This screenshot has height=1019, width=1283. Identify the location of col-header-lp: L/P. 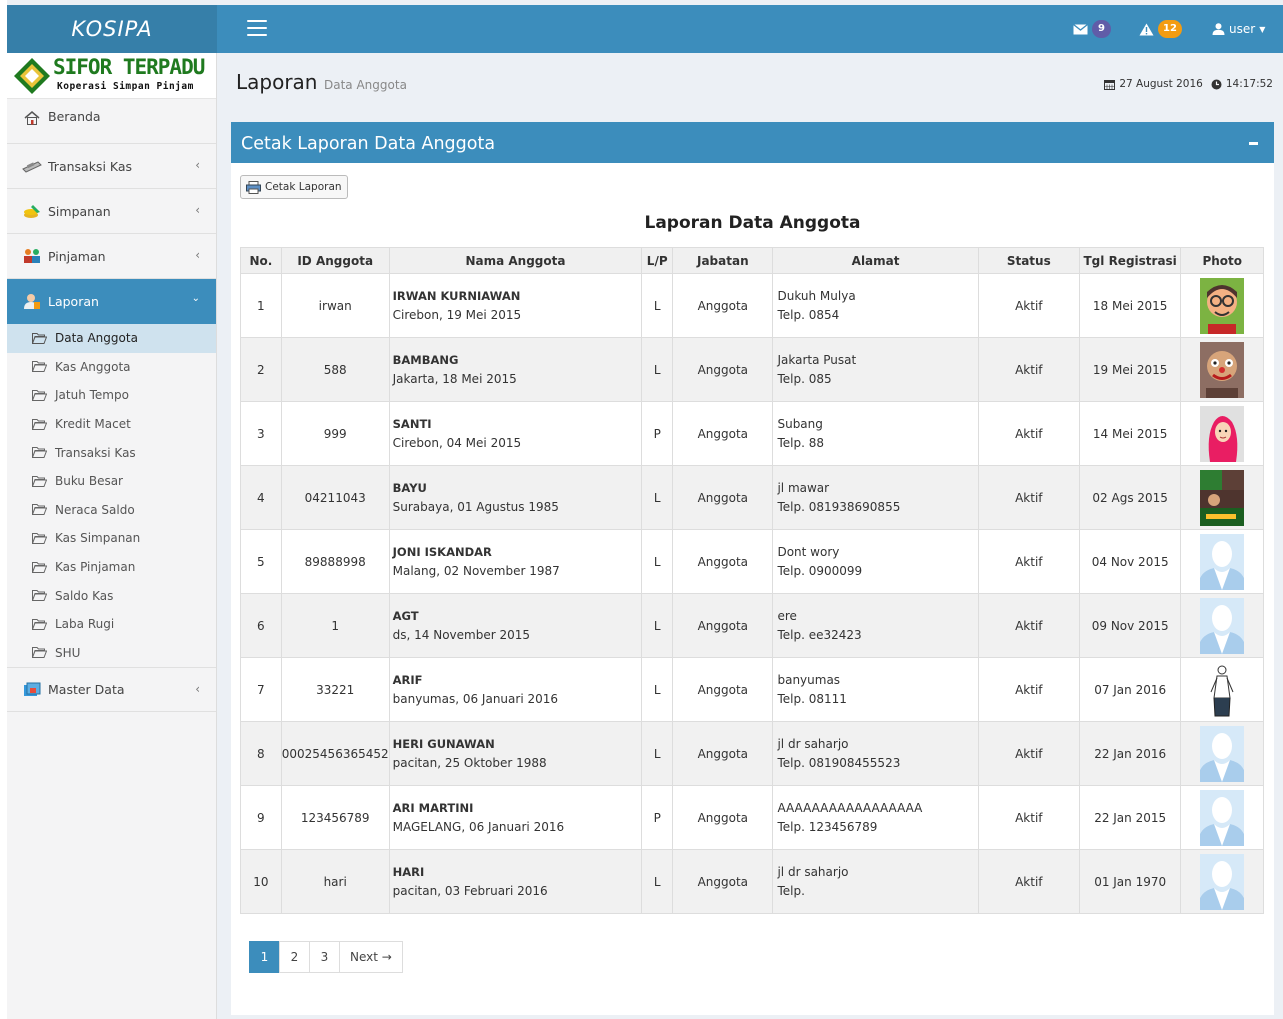
(657, 260).